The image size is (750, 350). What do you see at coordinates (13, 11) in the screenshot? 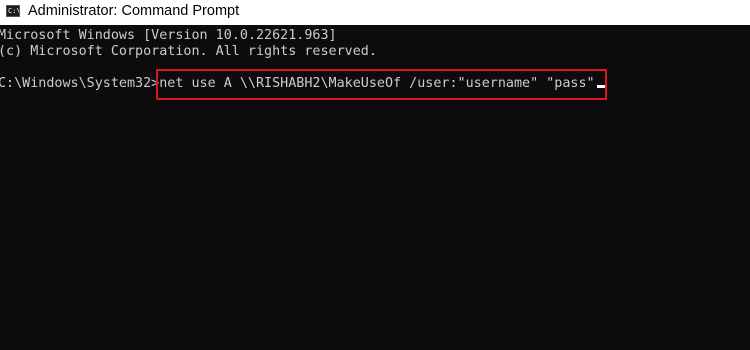
I see `command-prompt-icon: C:\` at bounding box center [13, 11].